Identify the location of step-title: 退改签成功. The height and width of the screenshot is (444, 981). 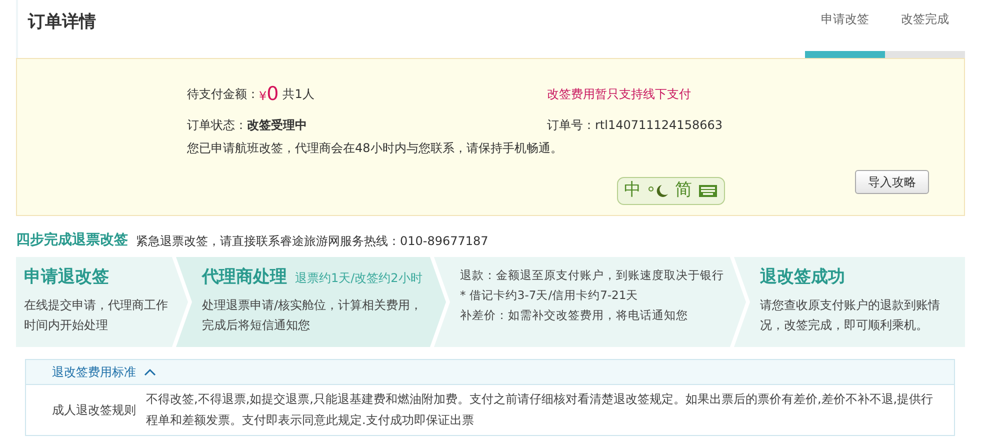
(802, 277).